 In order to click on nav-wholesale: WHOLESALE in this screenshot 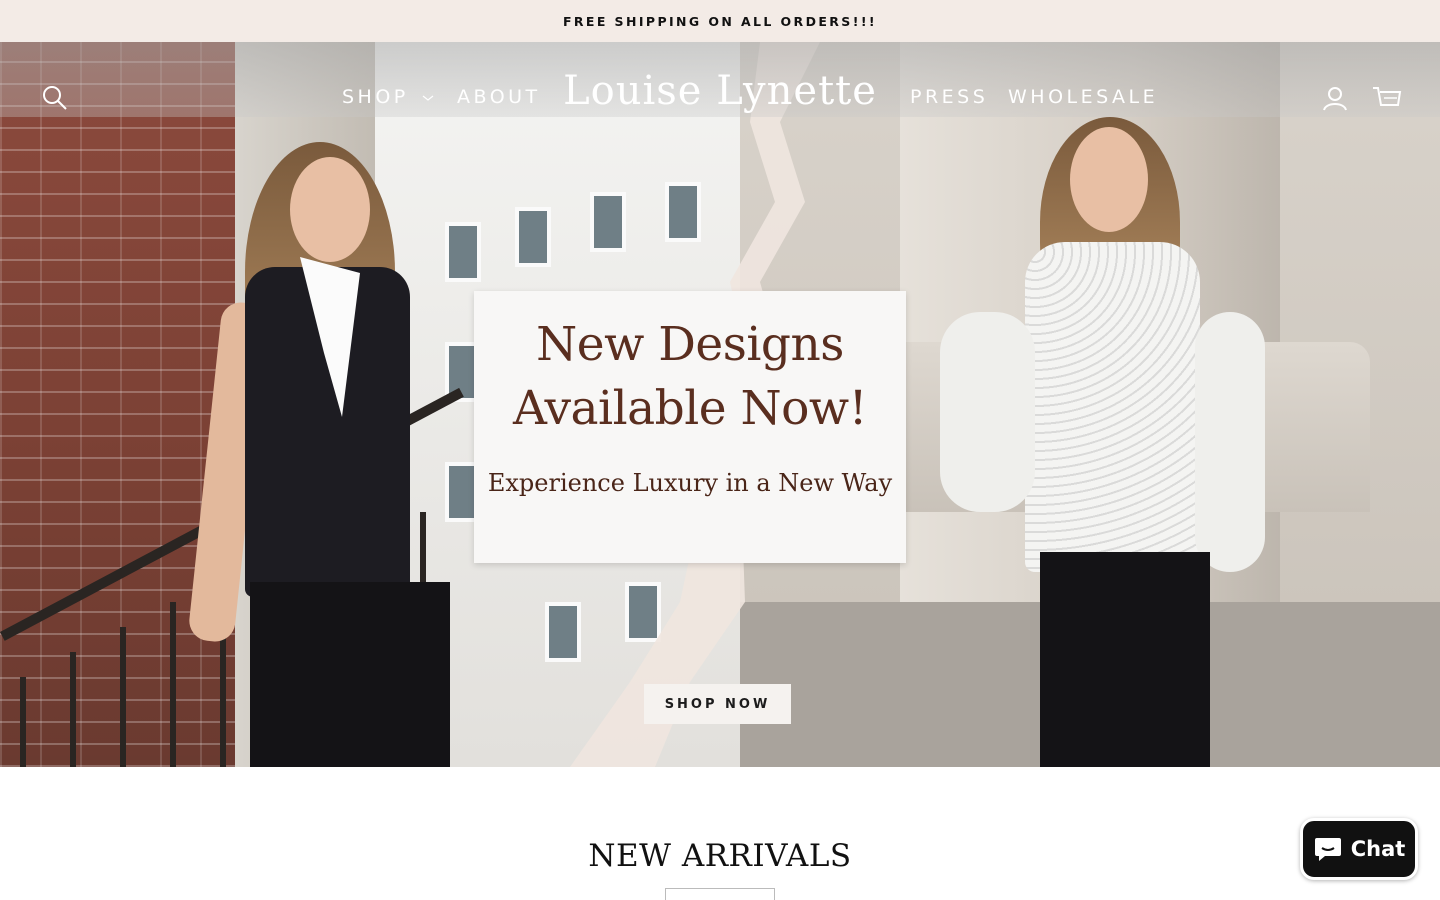, I will do `click(1083, 97)`.